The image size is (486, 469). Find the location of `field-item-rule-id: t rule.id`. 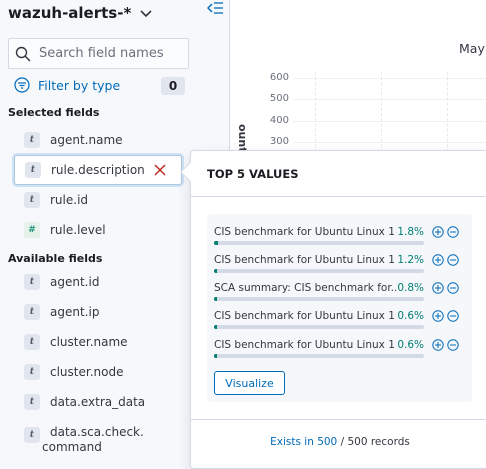

field-item-rule-id: t rule.id is located at coordinates (98, 200).